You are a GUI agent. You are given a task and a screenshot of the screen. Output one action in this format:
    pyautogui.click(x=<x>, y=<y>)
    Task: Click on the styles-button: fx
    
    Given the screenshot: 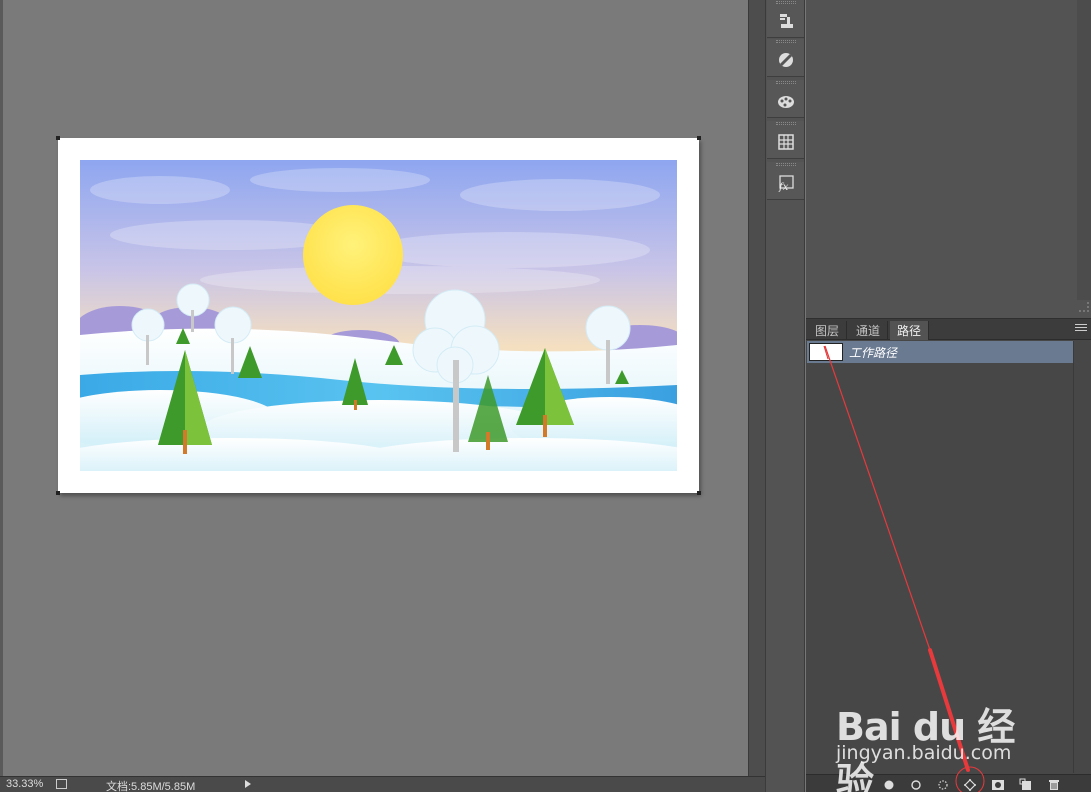 What is the action you would take?
    pyautogui.click(x=785, y=181)
    